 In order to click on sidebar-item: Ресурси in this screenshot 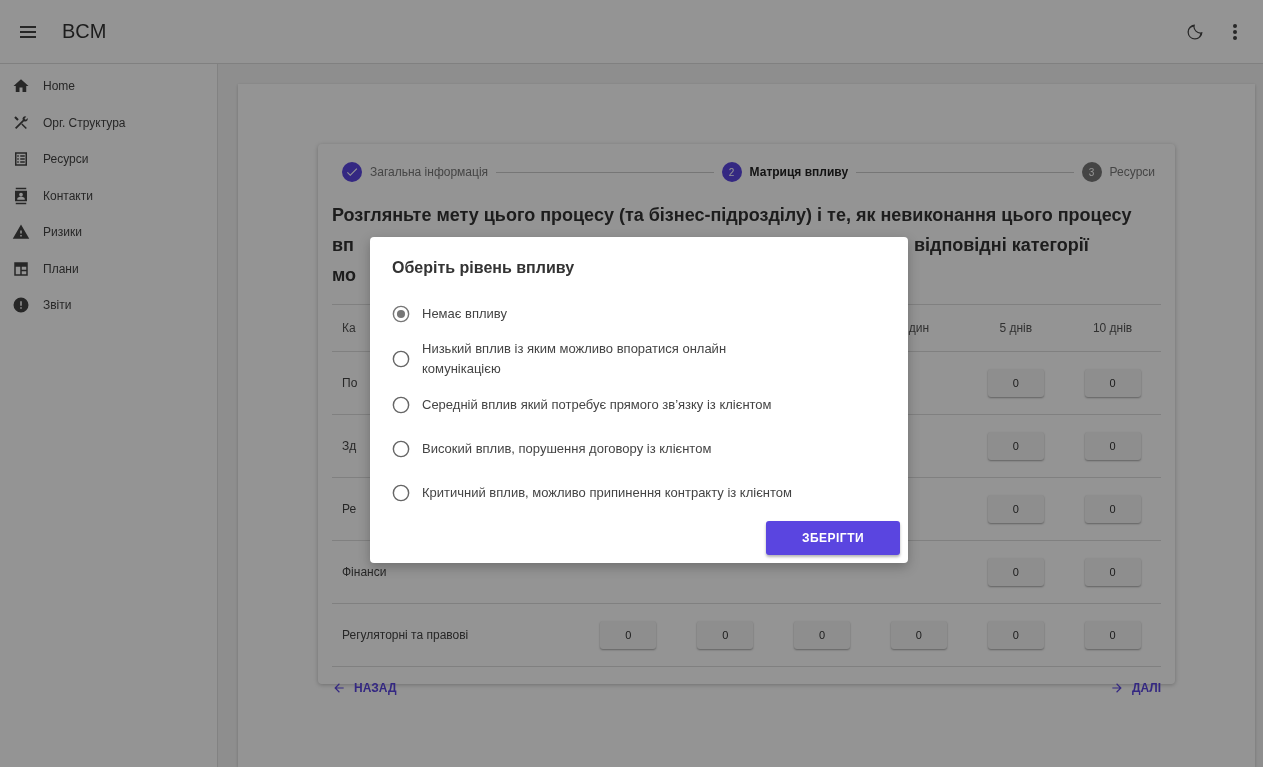, I will do `click(108, 159)`.